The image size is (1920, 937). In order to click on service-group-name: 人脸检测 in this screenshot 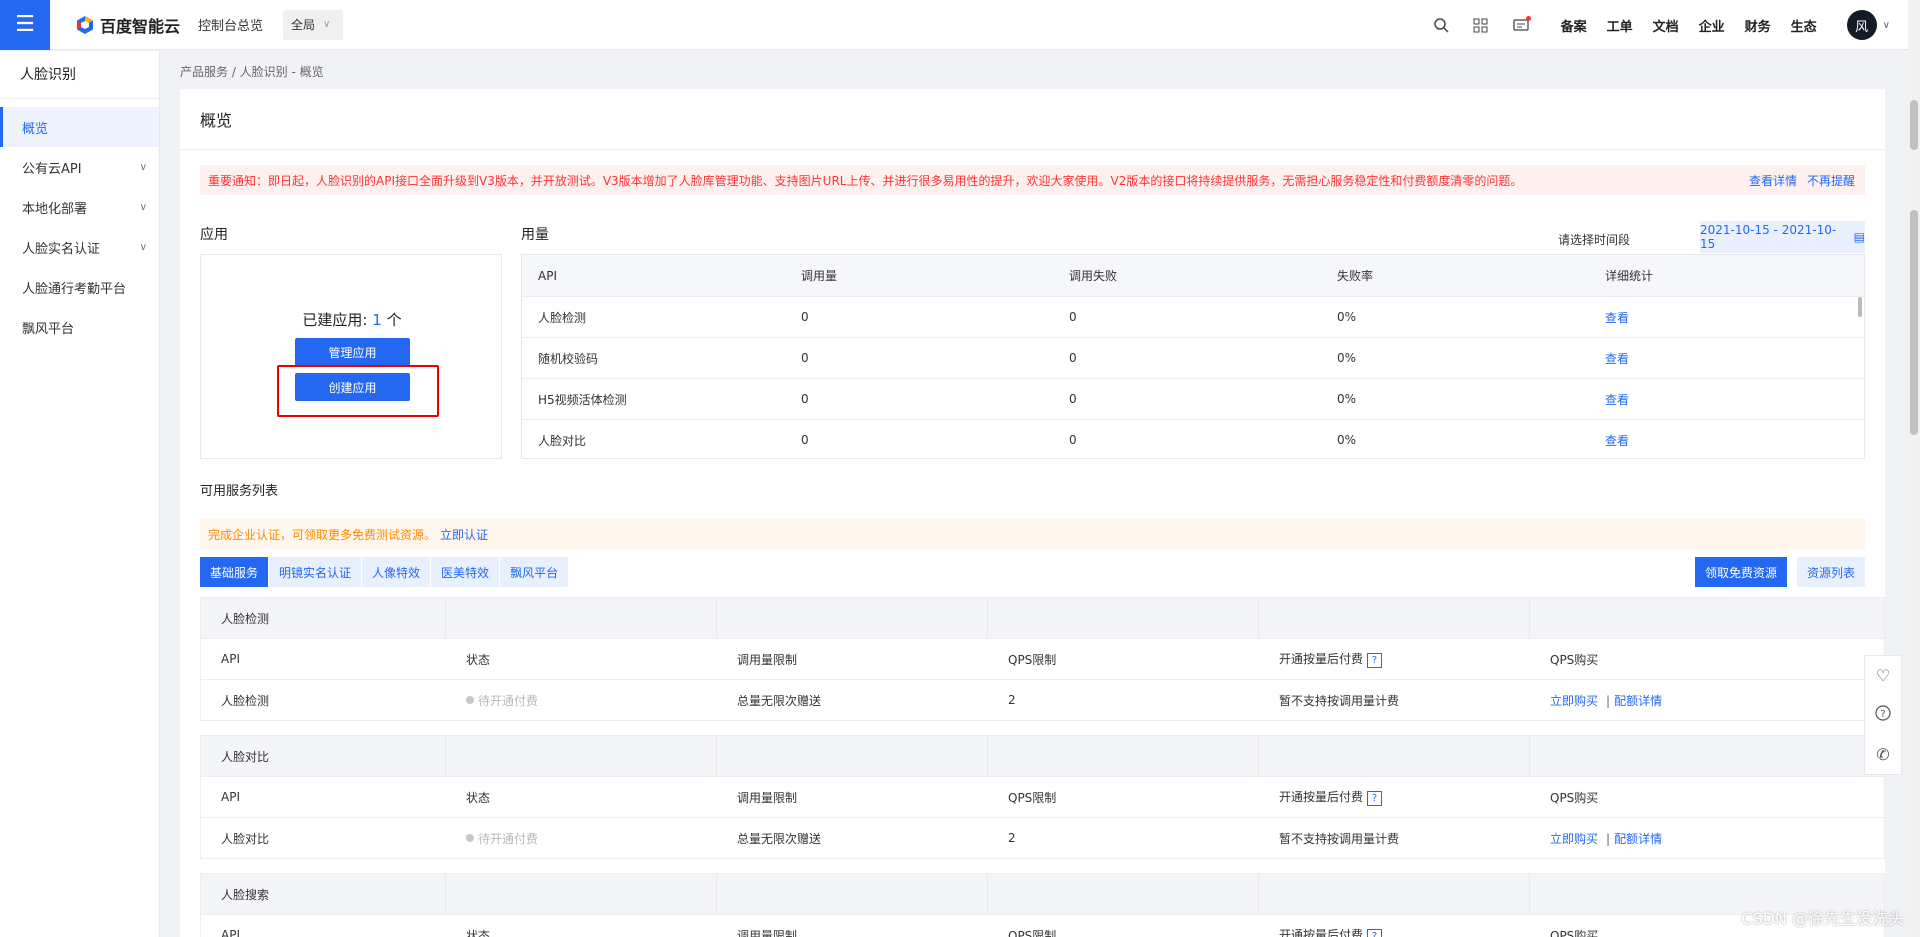, I will do `click(245, 618)`.